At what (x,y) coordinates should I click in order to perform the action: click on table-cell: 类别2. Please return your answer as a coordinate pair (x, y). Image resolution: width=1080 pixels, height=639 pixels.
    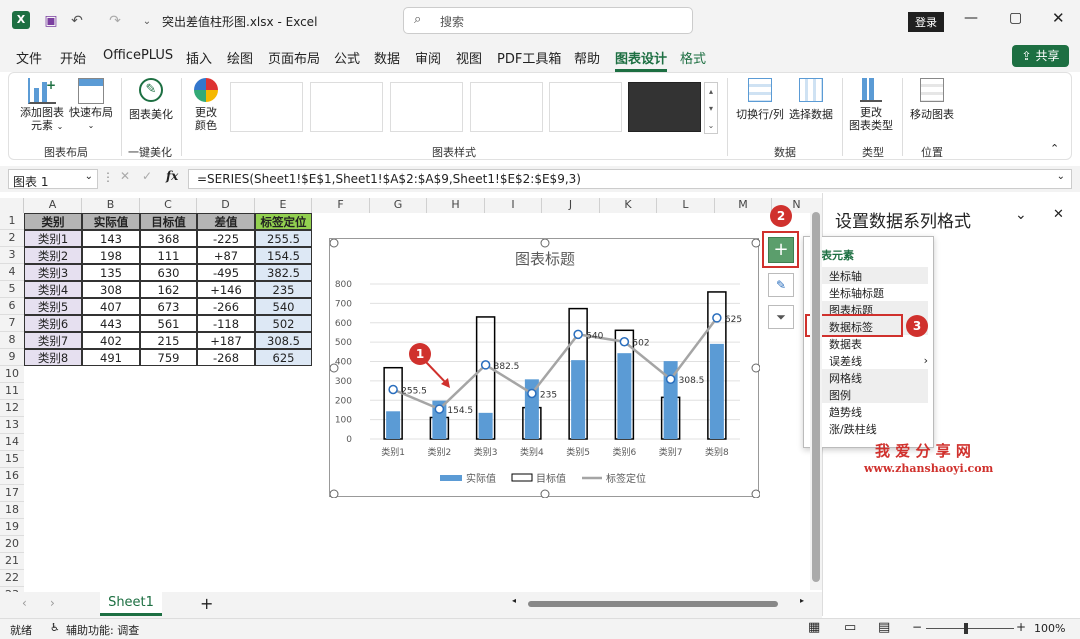
    Looking at the image, I should click on (53, 255).